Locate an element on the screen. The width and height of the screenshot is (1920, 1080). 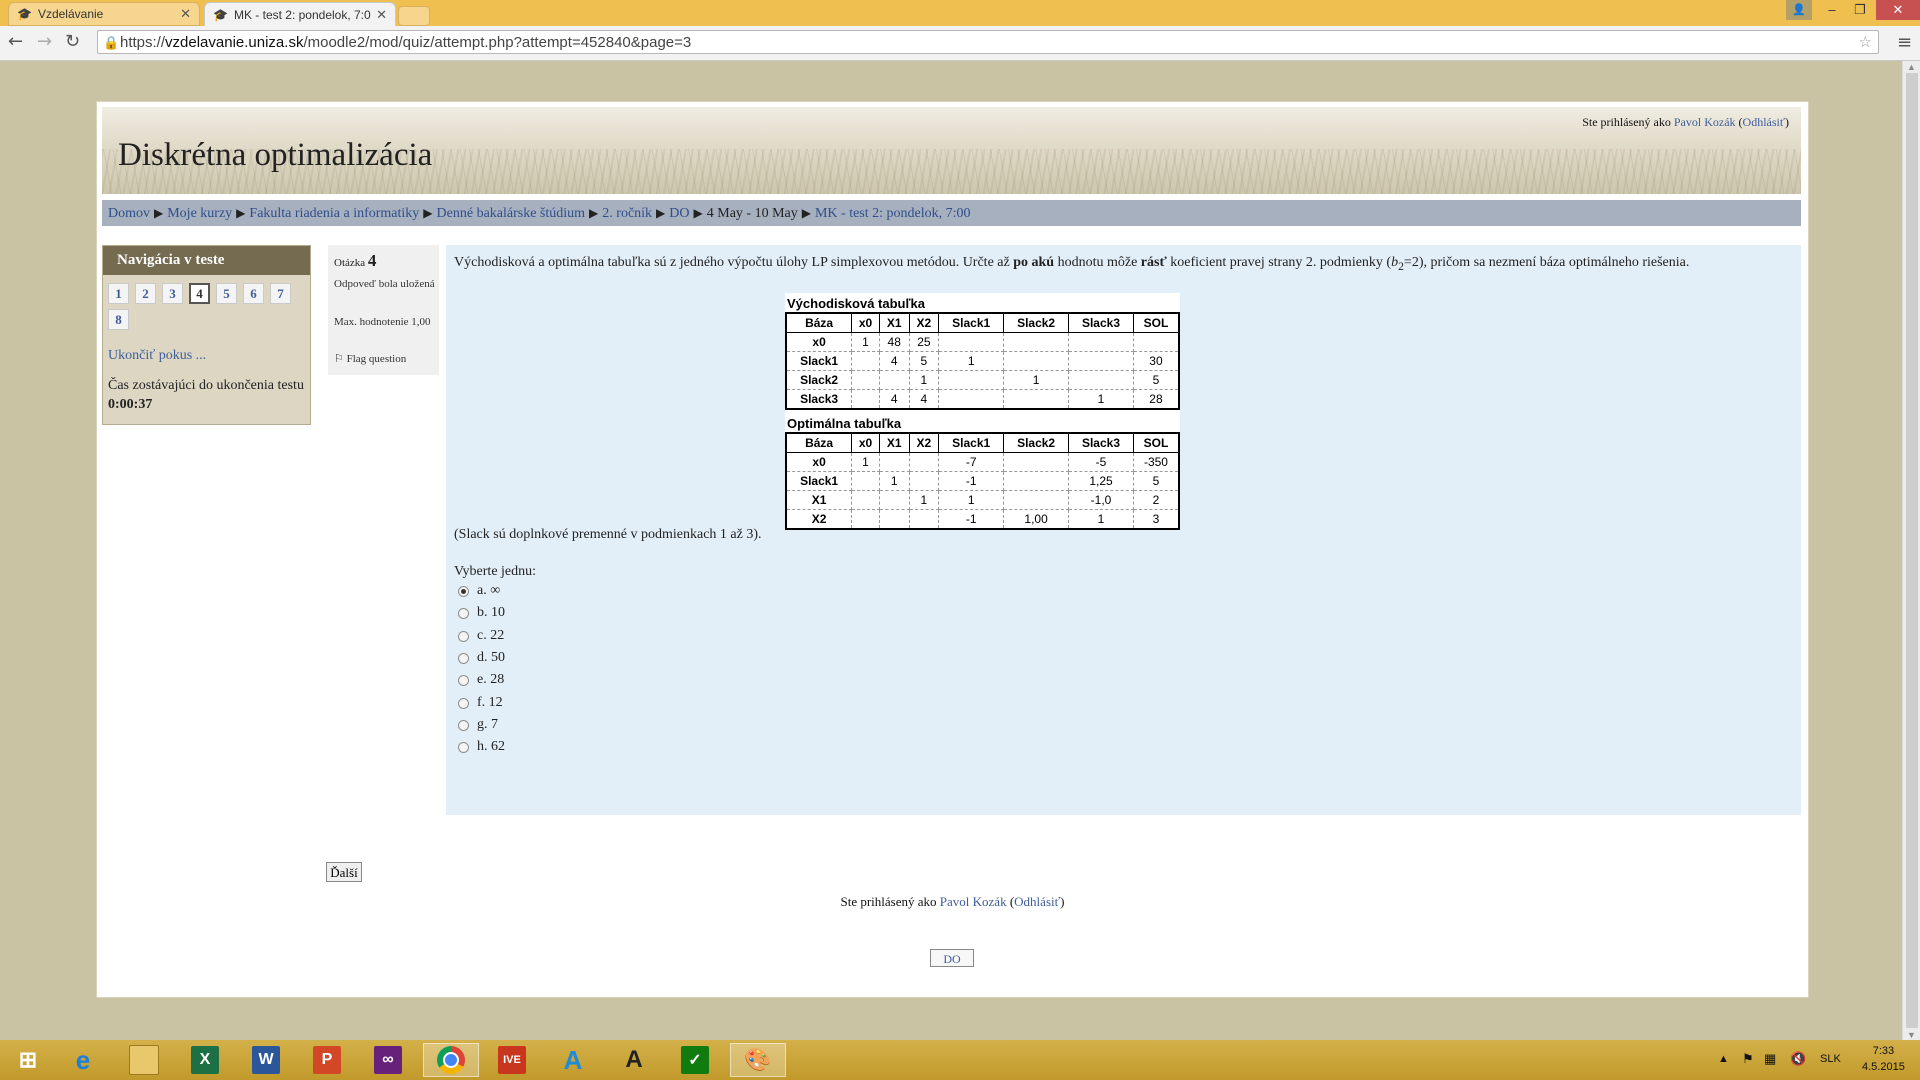
timer-label: Čas zostávajúci do ukončenia testu is located at coordinates (206, 385).